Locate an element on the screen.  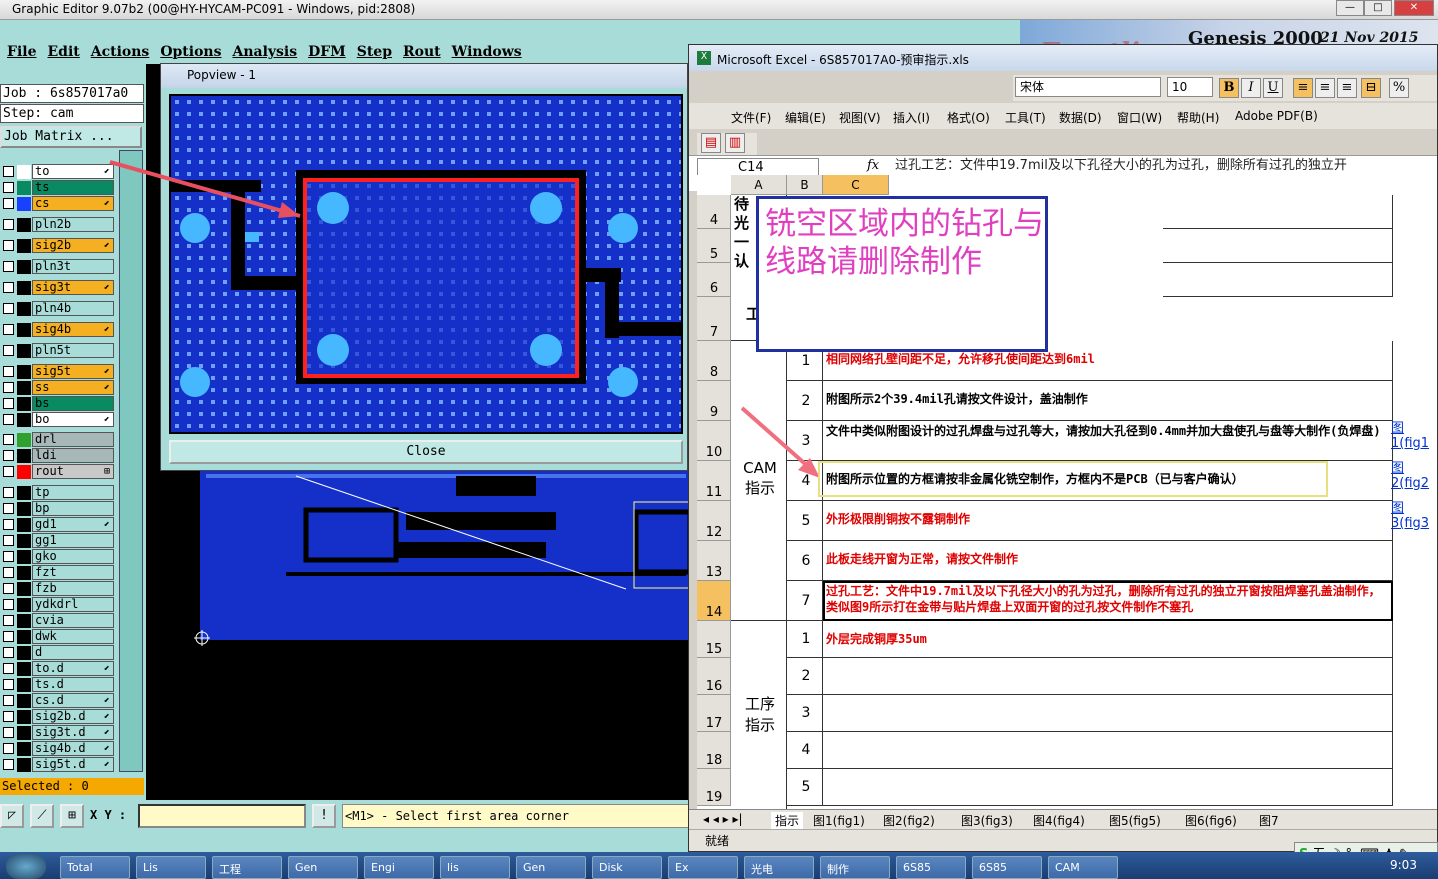
menu-dfm: DFM is located at coordinates (327, 52).